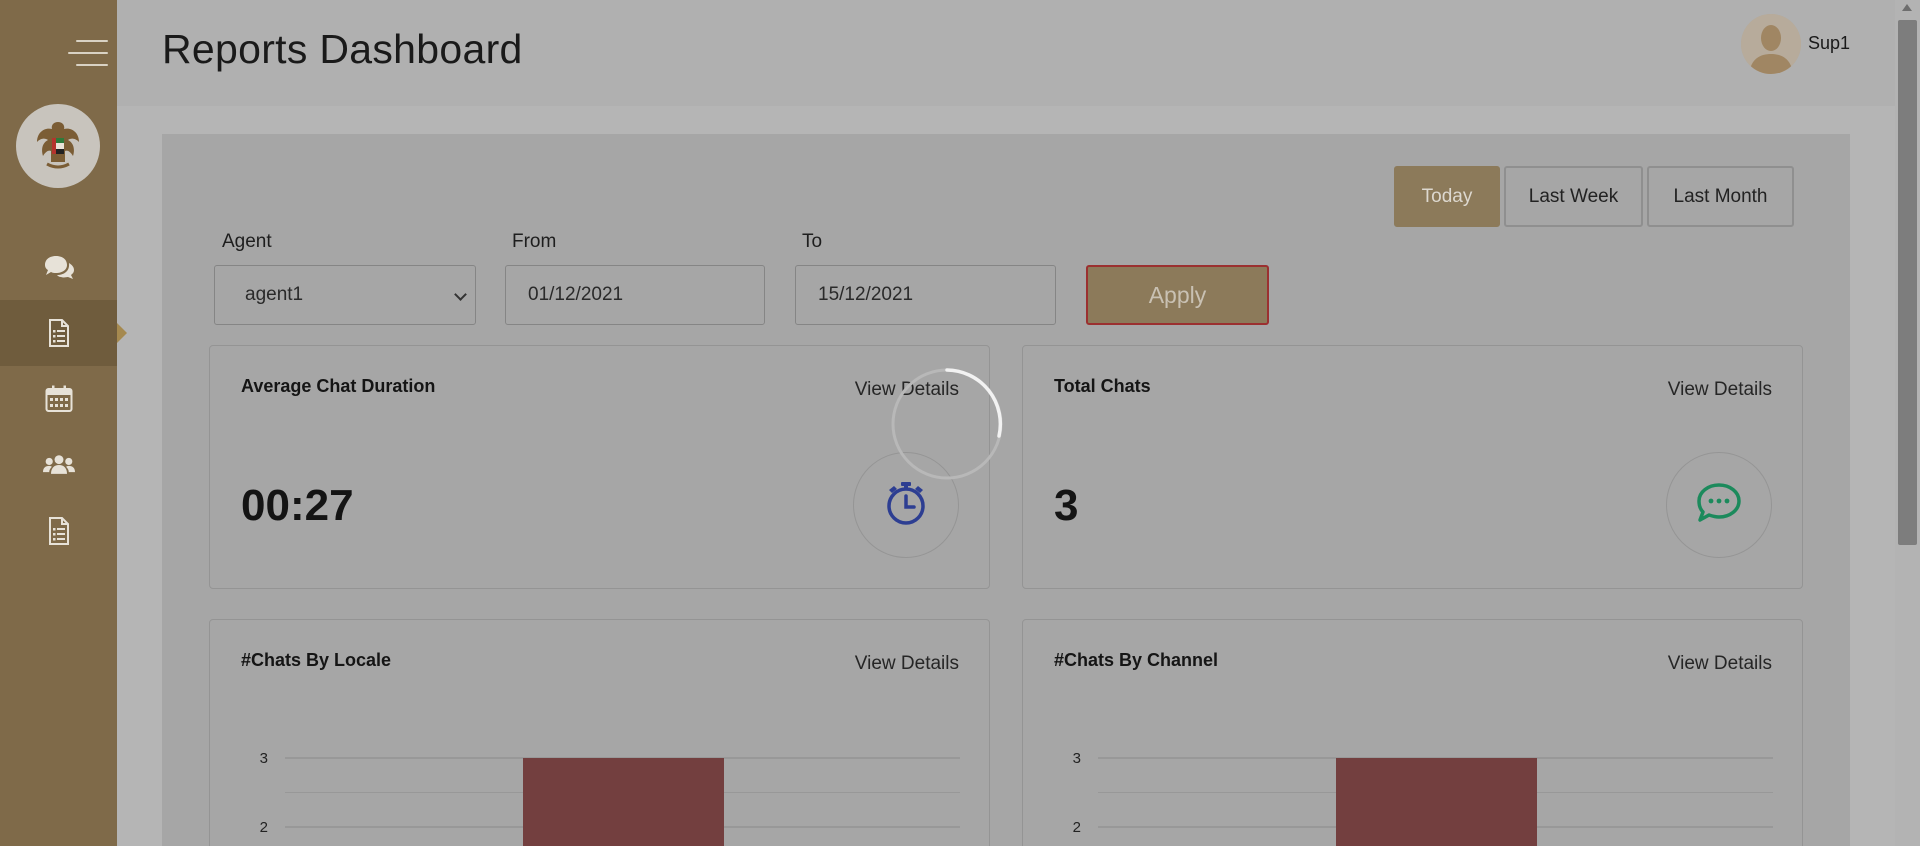  What do you see at coordinates (247, 241) in the screenshot?
I see `agent-label: Agent` at bounding box center [247, 241].